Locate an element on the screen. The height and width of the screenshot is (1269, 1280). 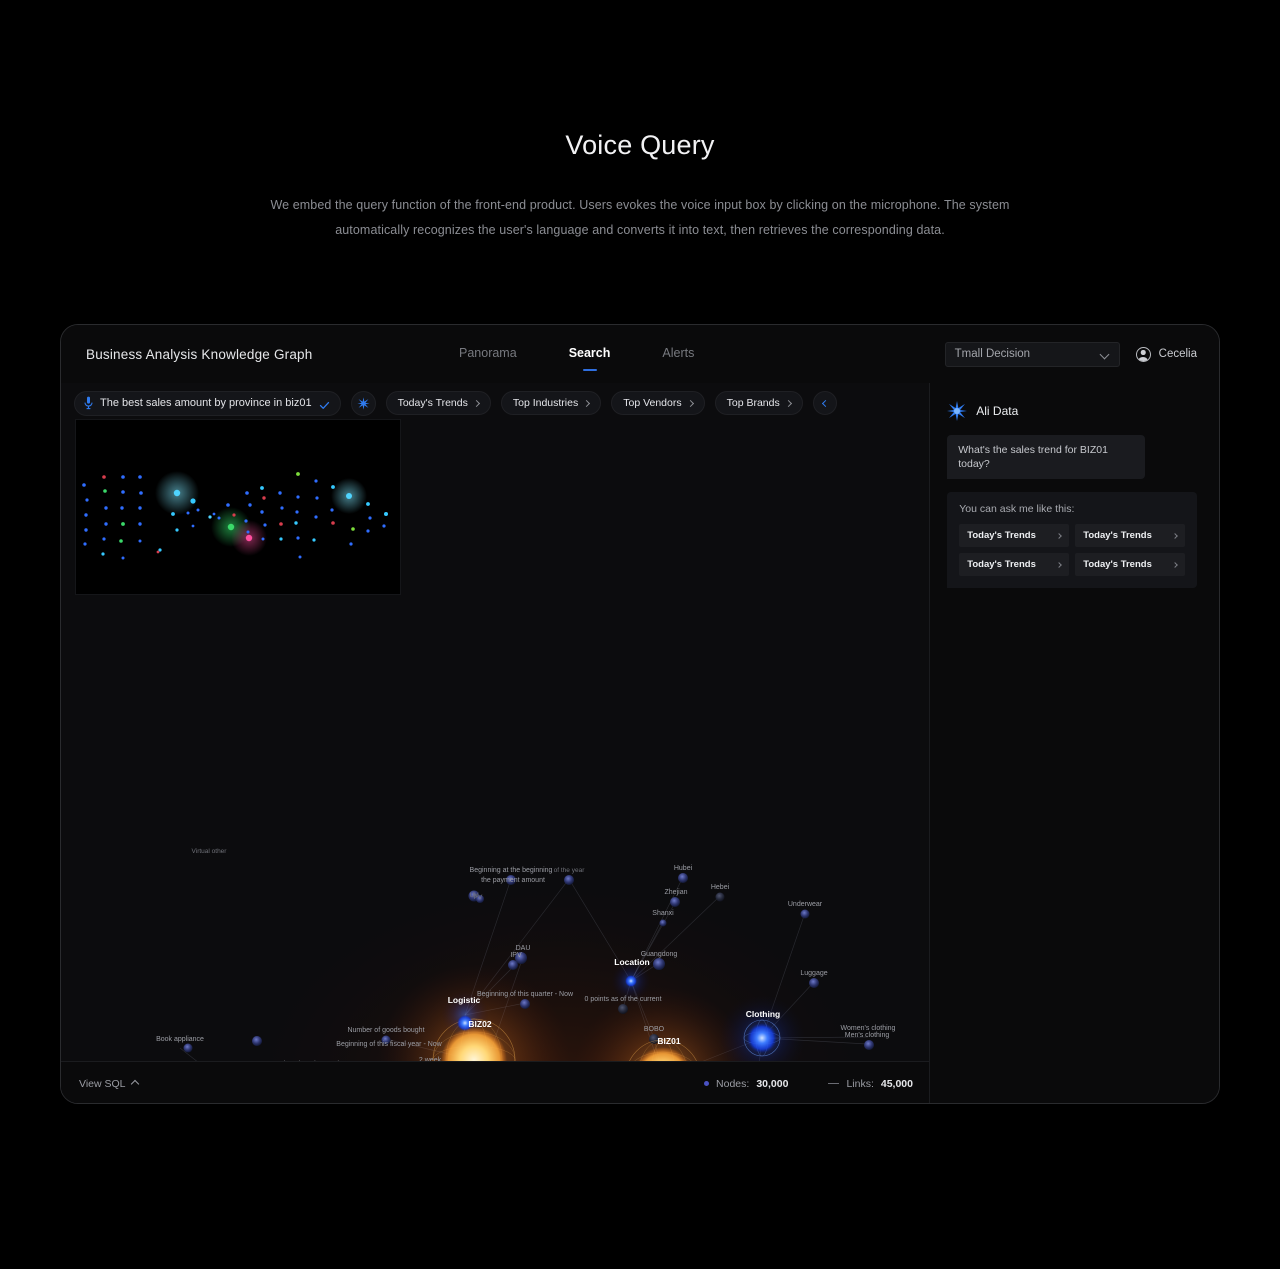
assistant-name: Ali Data is located at coordinates (997, 411).